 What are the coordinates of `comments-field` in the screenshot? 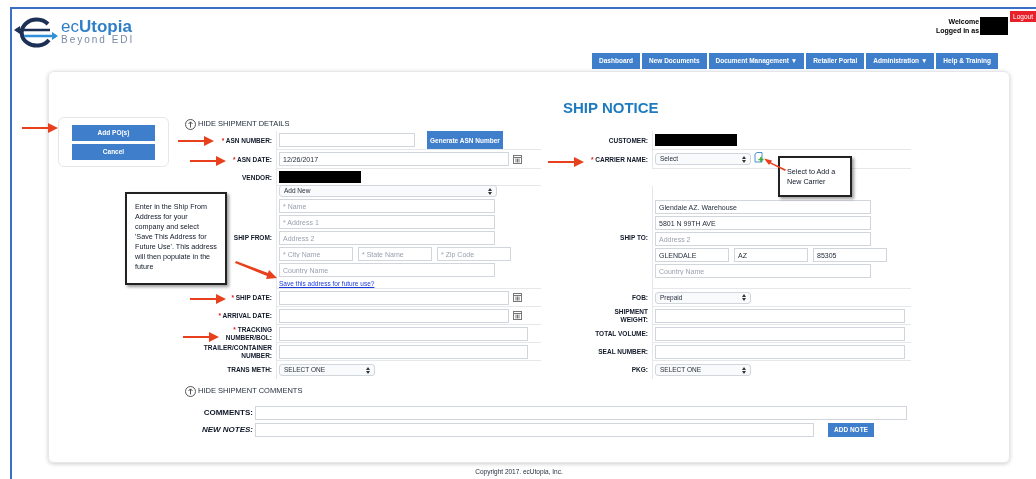 It's located at (581, 413).